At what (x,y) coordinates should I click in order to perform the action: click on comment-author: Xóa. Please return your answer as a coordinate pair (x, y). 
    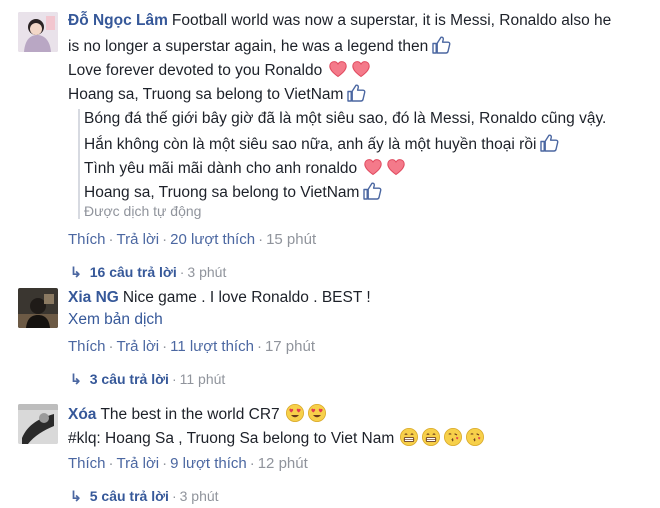
    Looking at the image, I should click on (82, 414).